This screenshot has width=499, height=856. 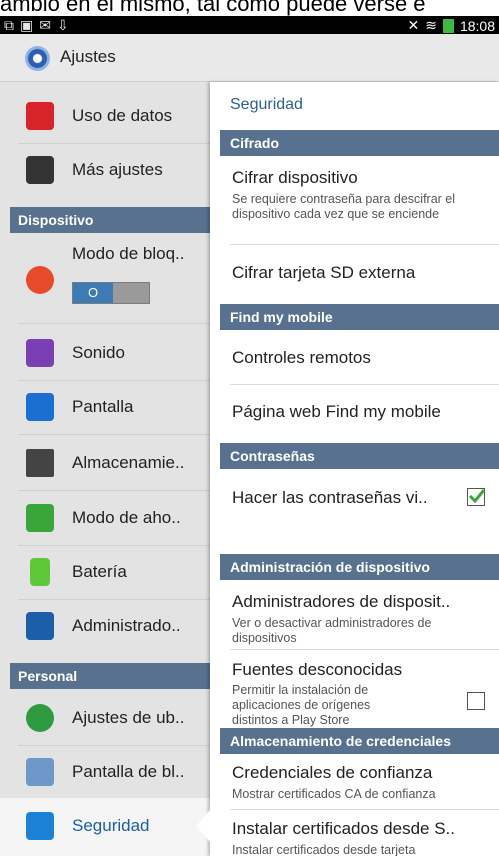 What do you see at coordinates (413, 25) in the screenshot?
I see `mute-icon: ✕` at bounding box center [413, 25].